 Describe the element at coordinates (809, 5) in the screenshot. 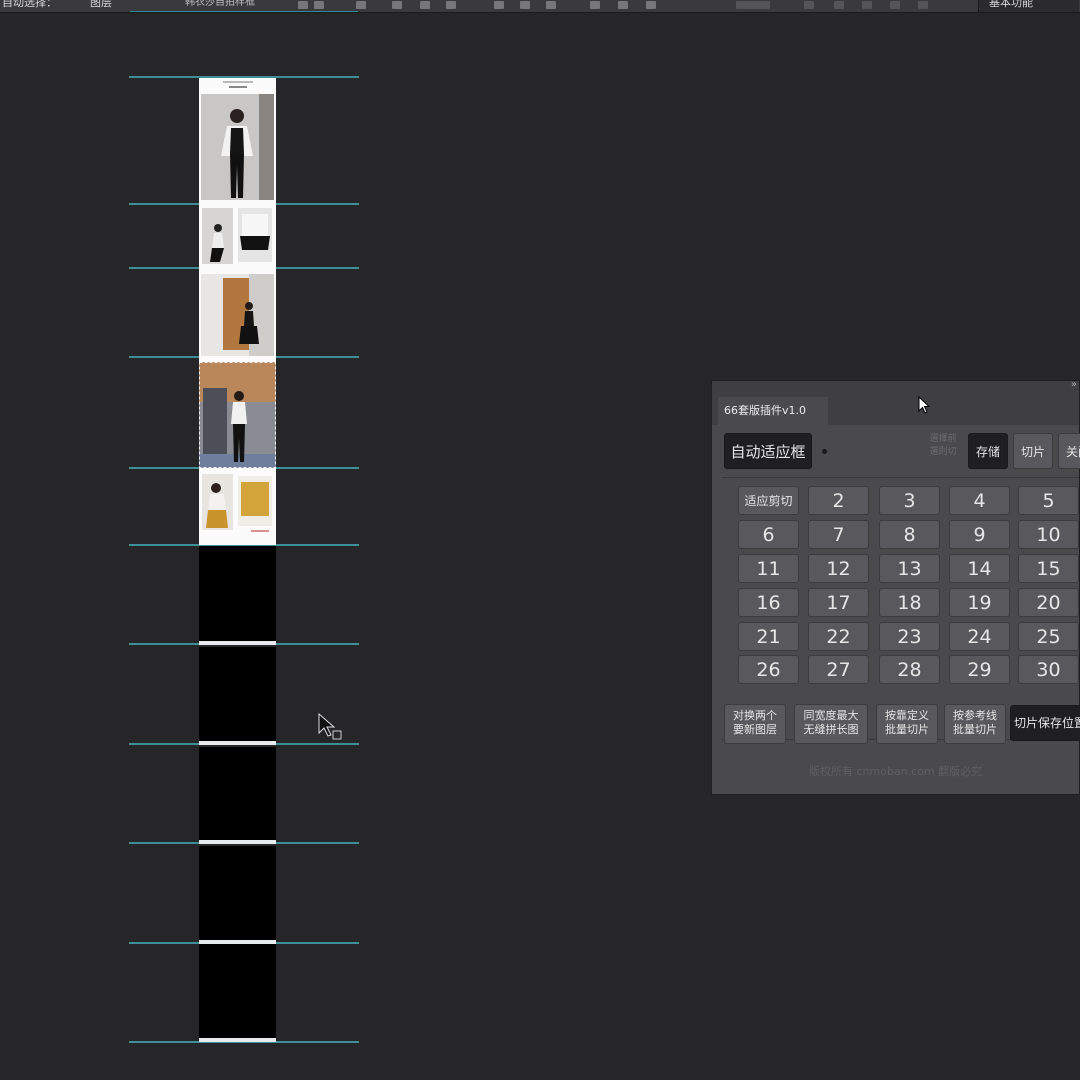

I see `rotate-3d-icon` at that location.